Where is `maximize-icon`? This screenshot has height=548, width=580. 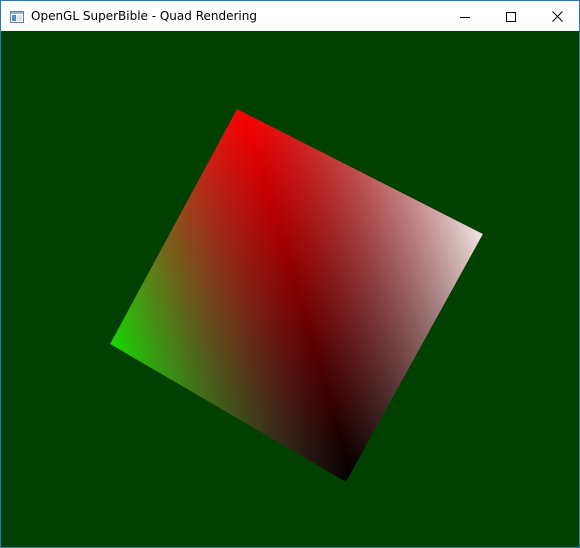 maximize-icon is located at coordinates (511, 16).